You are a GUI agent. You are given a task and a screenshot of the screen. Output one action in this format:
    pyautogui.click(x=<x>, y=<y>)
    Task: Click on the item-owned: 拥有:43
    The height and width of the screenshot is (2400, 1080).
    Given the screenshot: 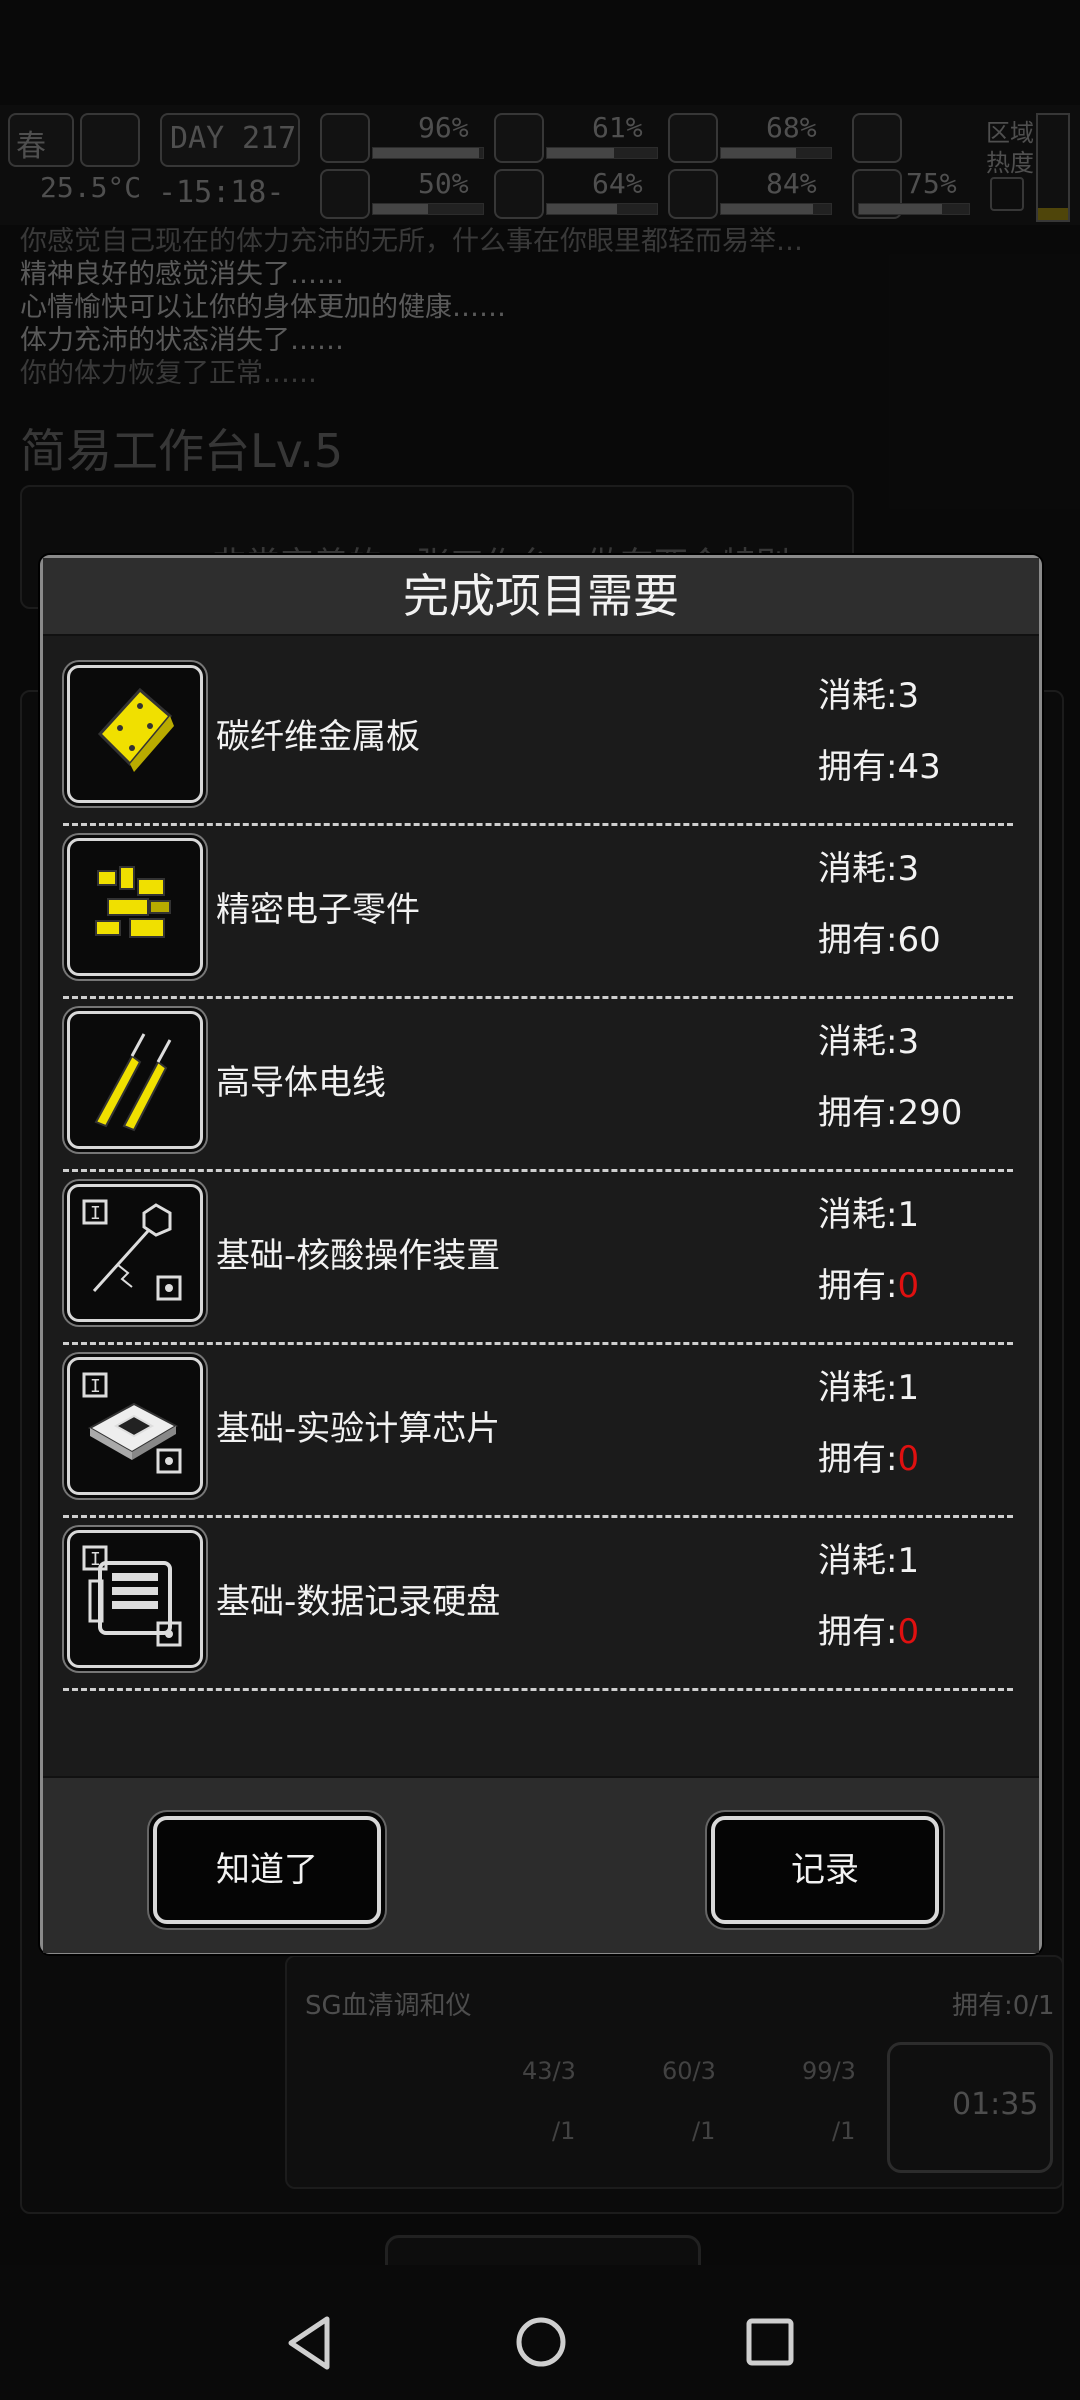 What is the action you would take?
    pyautogui.click(x=879, y=763)
    